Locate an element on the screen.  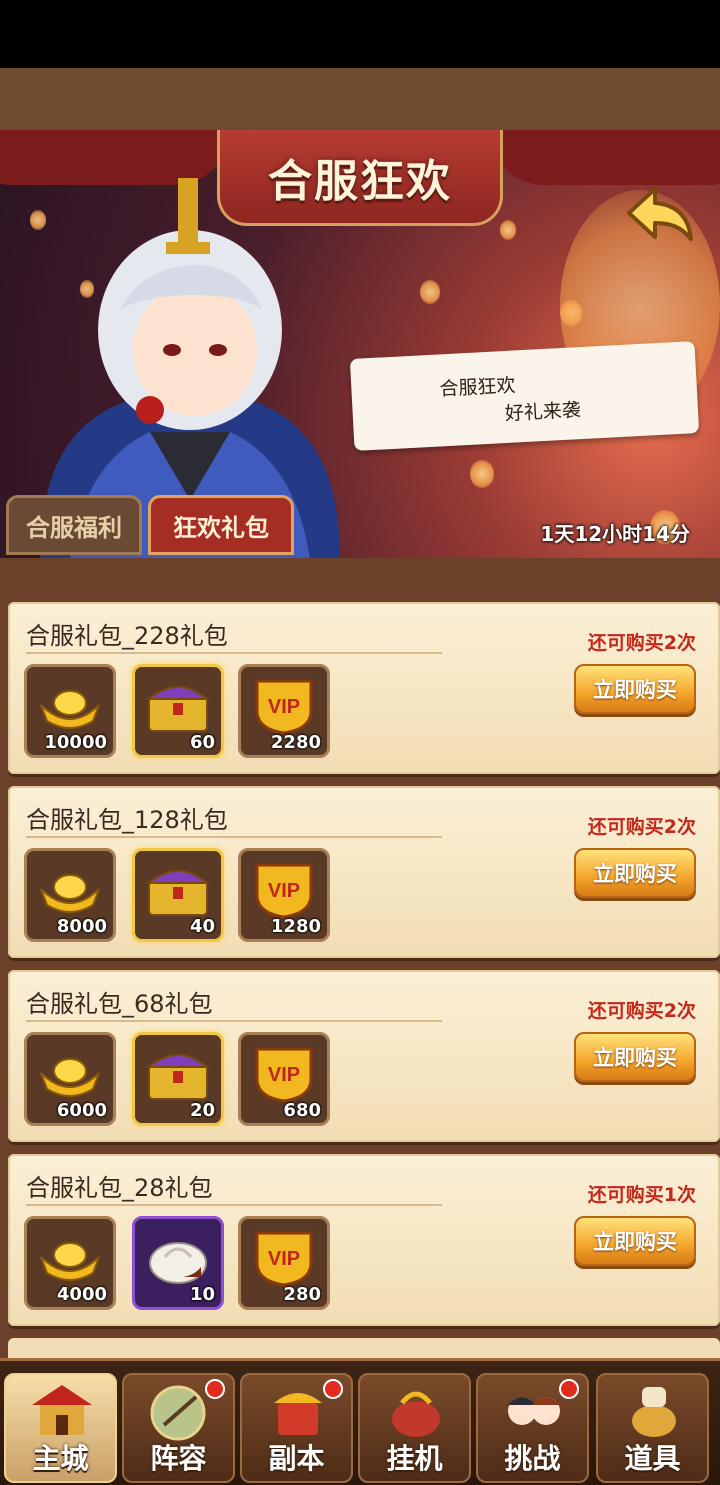
reward-item: VIP 1280 is located at coordinates (284, 895).